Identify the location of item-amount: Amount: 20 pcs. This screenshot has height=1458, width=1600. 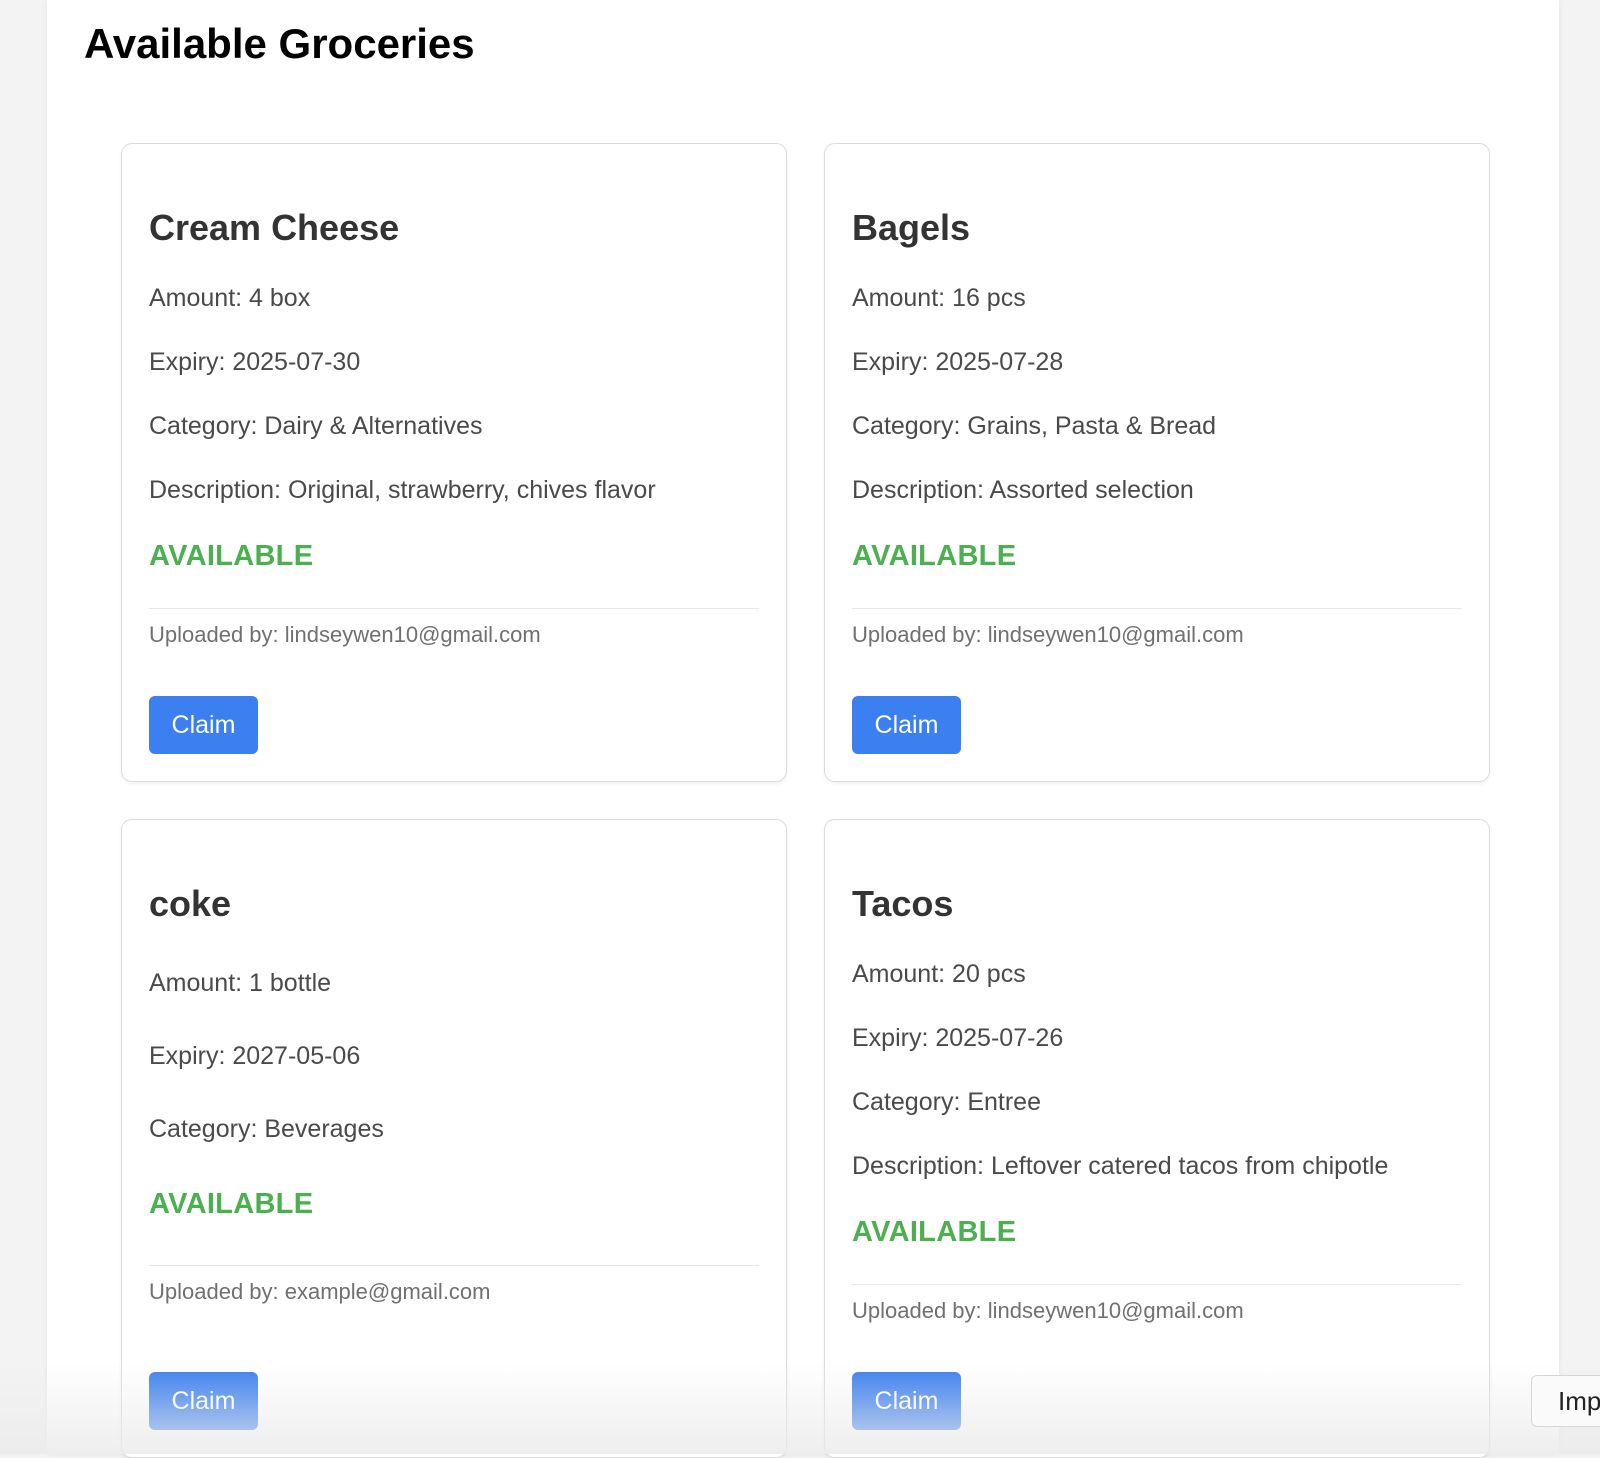
(1157, 974).